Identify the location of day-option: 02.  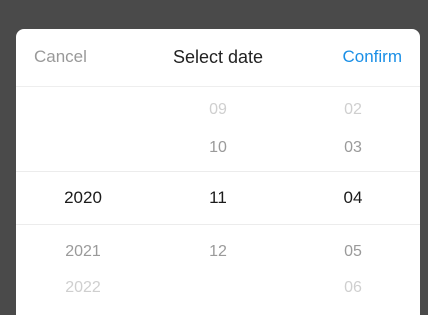
(353, 110).